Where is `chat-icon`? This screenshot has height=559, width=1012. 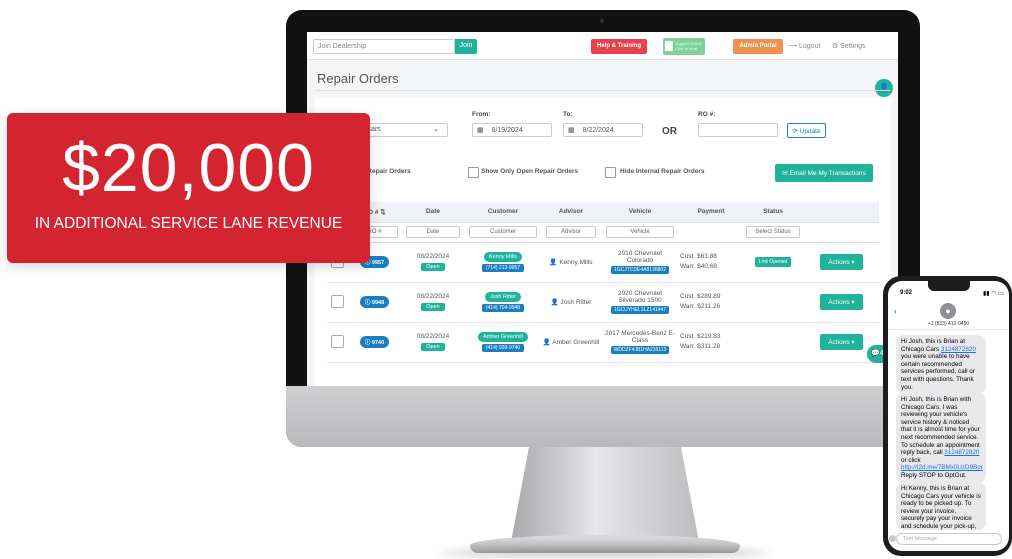
chat-icon is located at coordinates (669, 46).